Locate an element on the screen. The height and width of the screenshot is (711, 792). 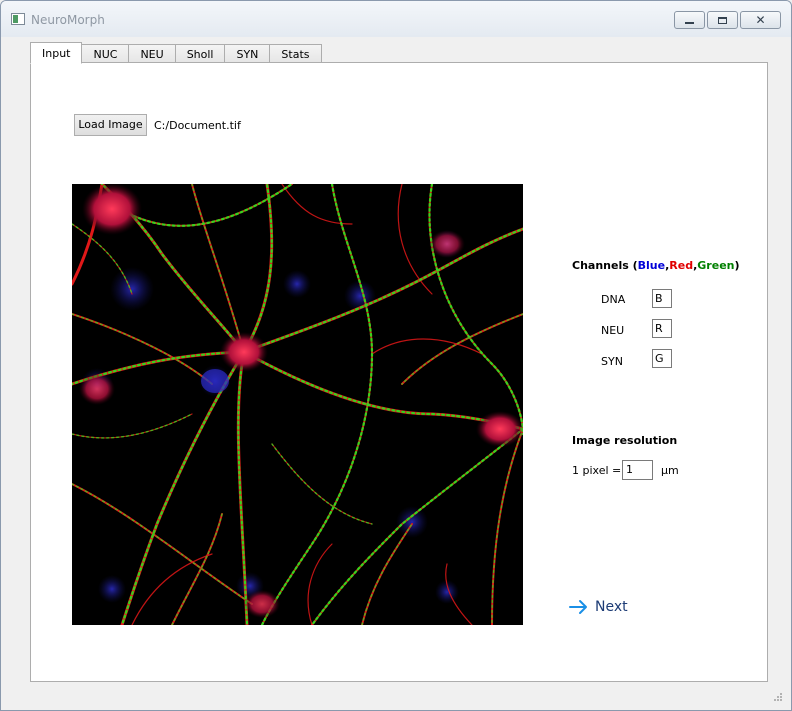
window-title: NeuroMorph is located at coordinates (68, 20).